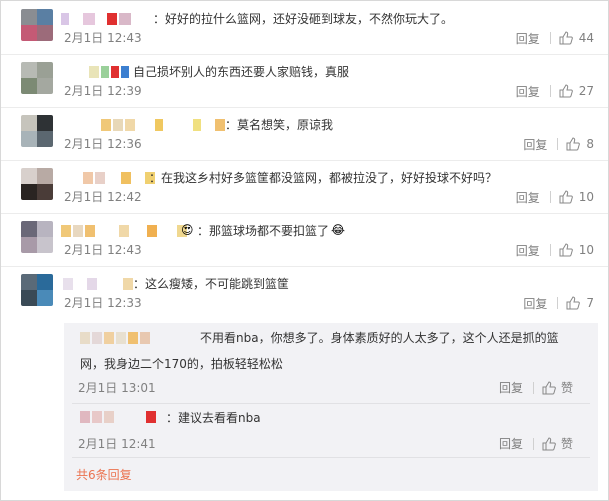 This screenshot has height=501, width=609. I want to click on reply-text: 网，我身边二个170的，拍板轻轻松松, so click(181, 364).